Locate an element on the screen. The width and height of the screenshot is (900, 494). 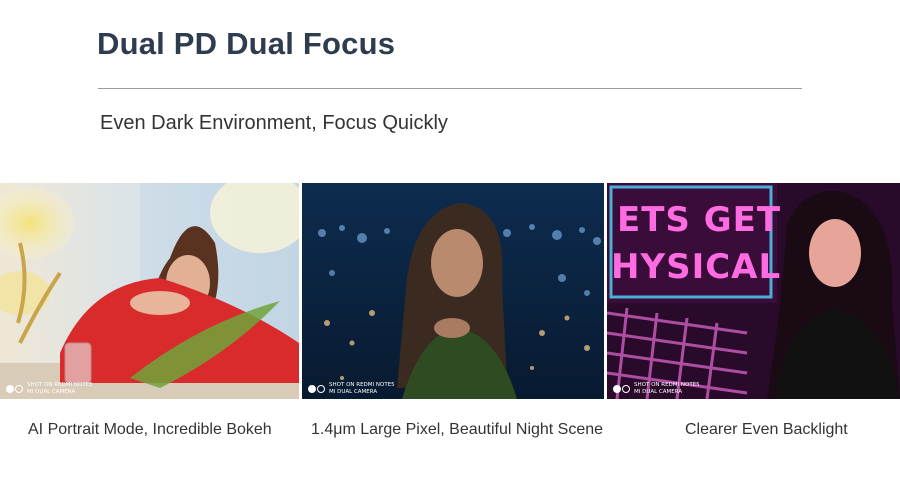
night-scene-photo: SHOT ON REDMI NOTE5 MI DUAL CAMERA is located at coordinates (453, 291).